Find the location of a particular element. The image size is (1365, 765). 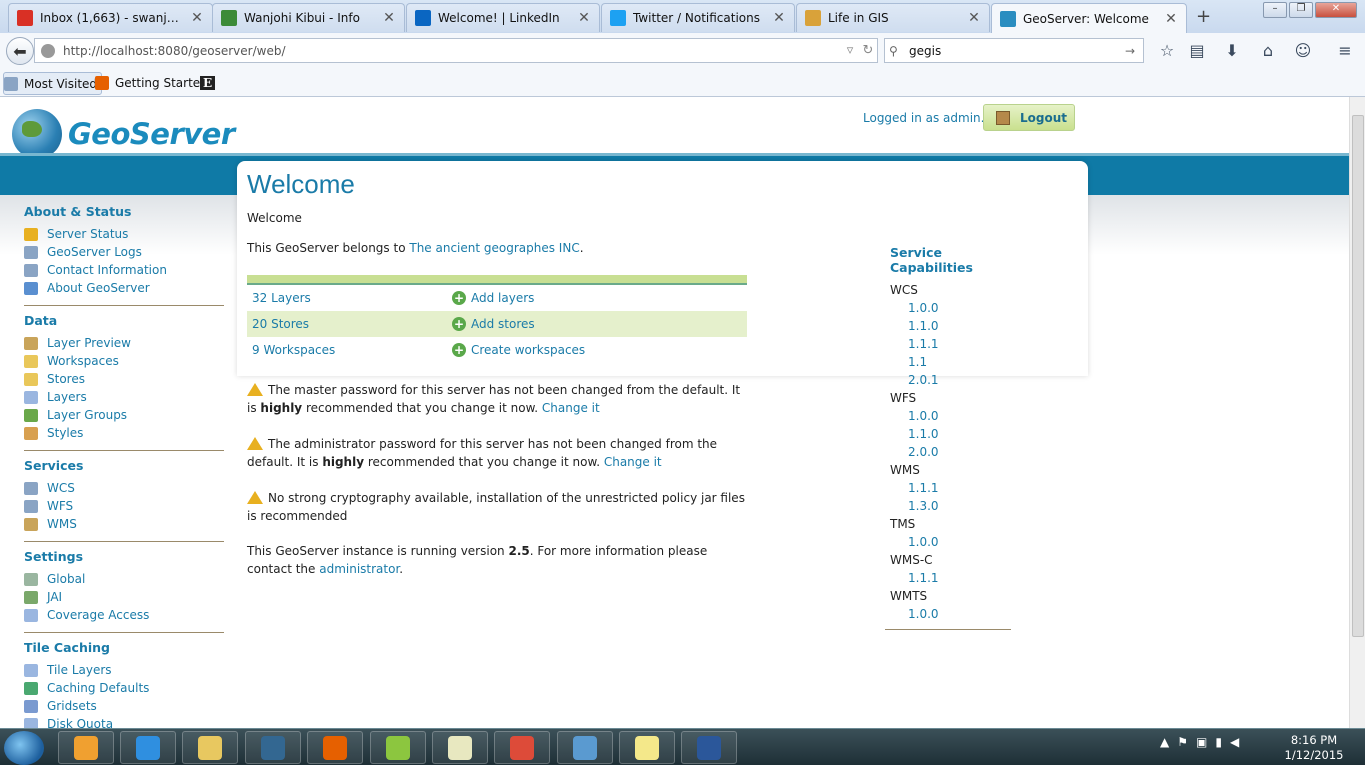

bookmark-getting-started: Getting Started is located at coordinates (151, 82).